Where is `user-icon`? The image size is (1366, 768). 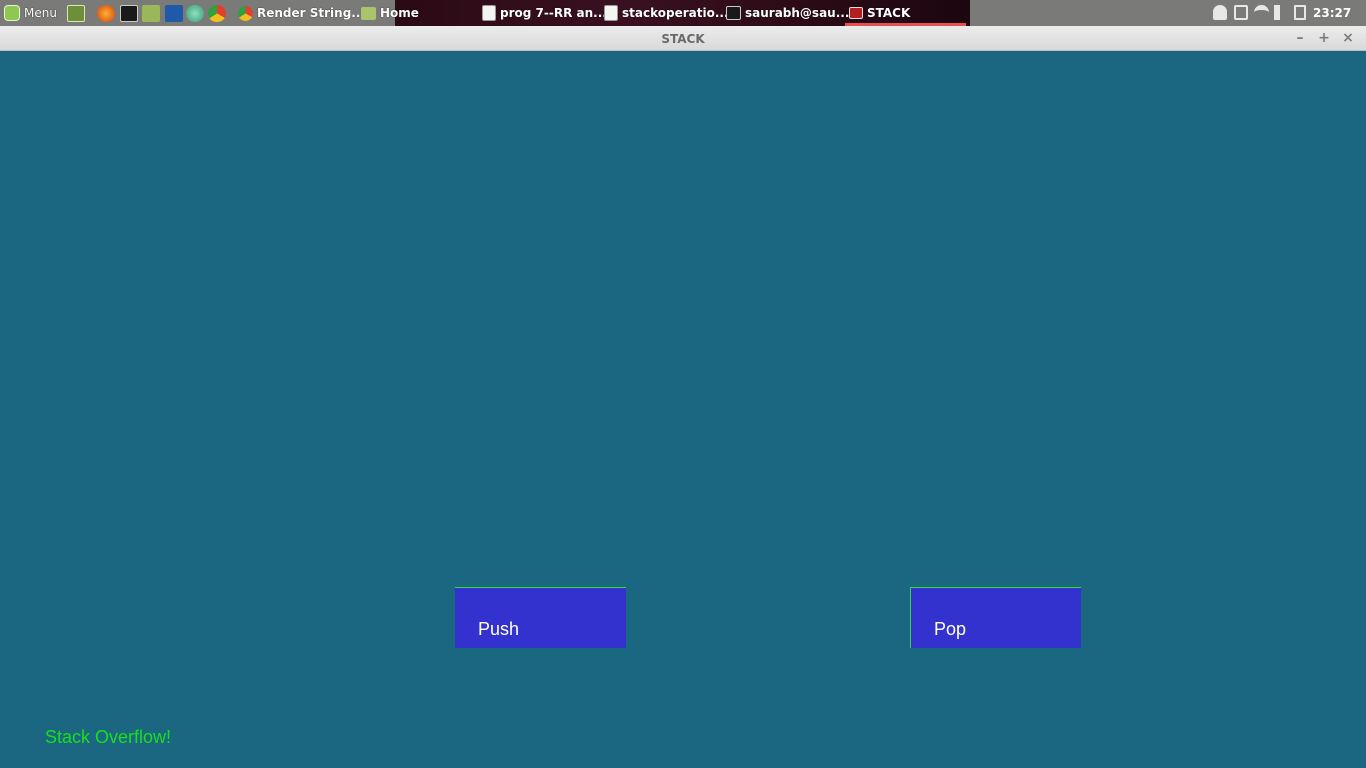
user-icon is located at coordinates (1220, 12).